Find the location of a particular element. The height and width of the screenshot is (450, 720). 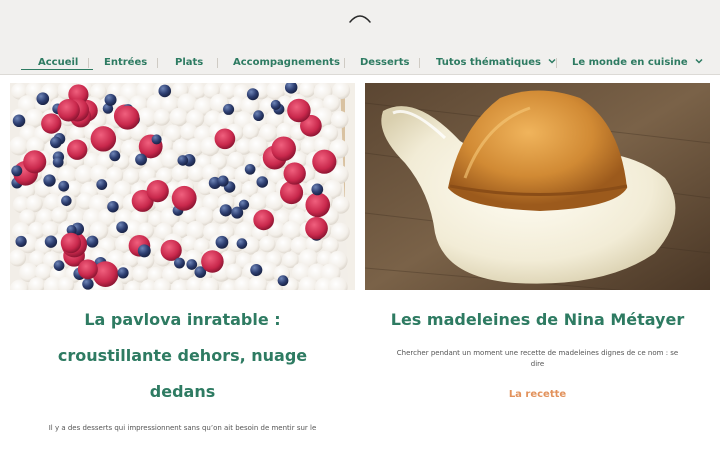

nav-item-tutos-thematiques: Tutos thématiques is located at coordinates (496, 63).